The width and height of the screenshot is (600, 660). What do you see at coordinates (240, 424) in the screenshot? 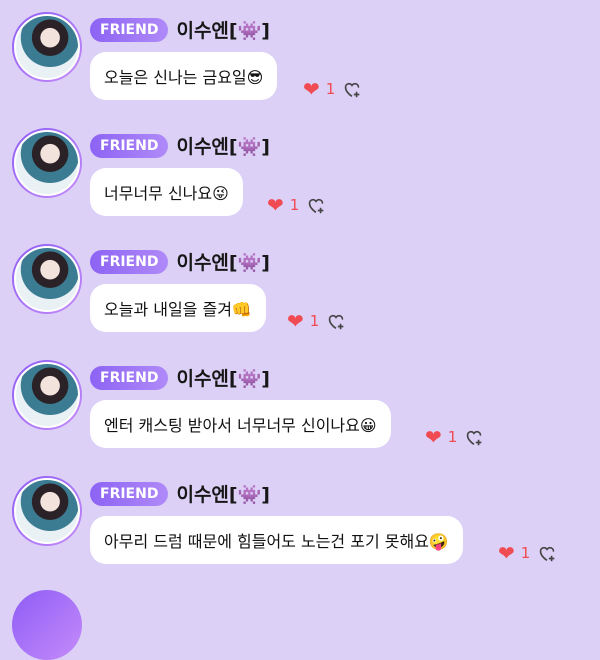
I see `message-bubble: 엔터 캐스팅 받아서 너무너무 신이나요😀` at bounding box center [240, 424].